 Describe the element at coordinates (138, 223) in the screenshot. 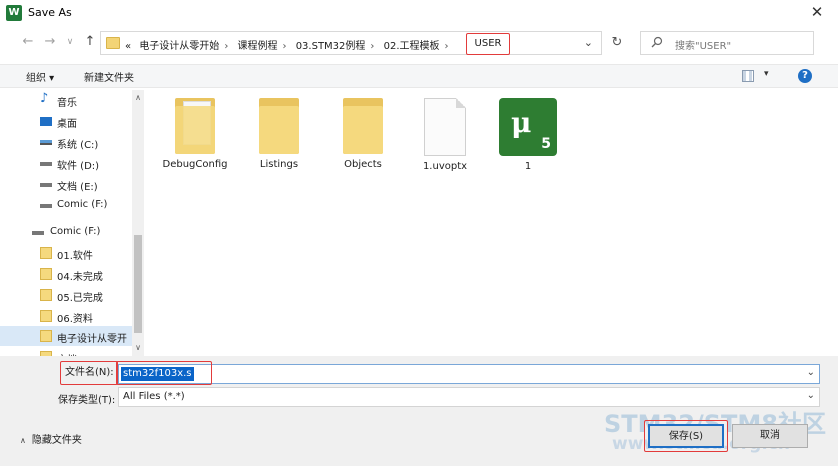

I see `sidebar-scrollbar: ∧ ∨` at that location.